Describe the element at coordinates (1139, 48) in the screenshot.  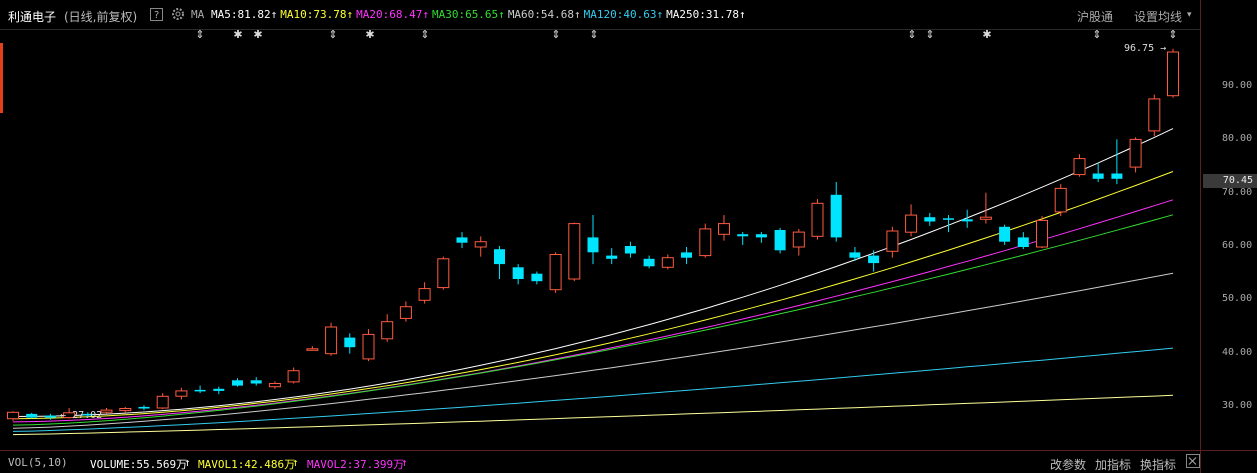
I see `high-price-value: 96.75` at that location.